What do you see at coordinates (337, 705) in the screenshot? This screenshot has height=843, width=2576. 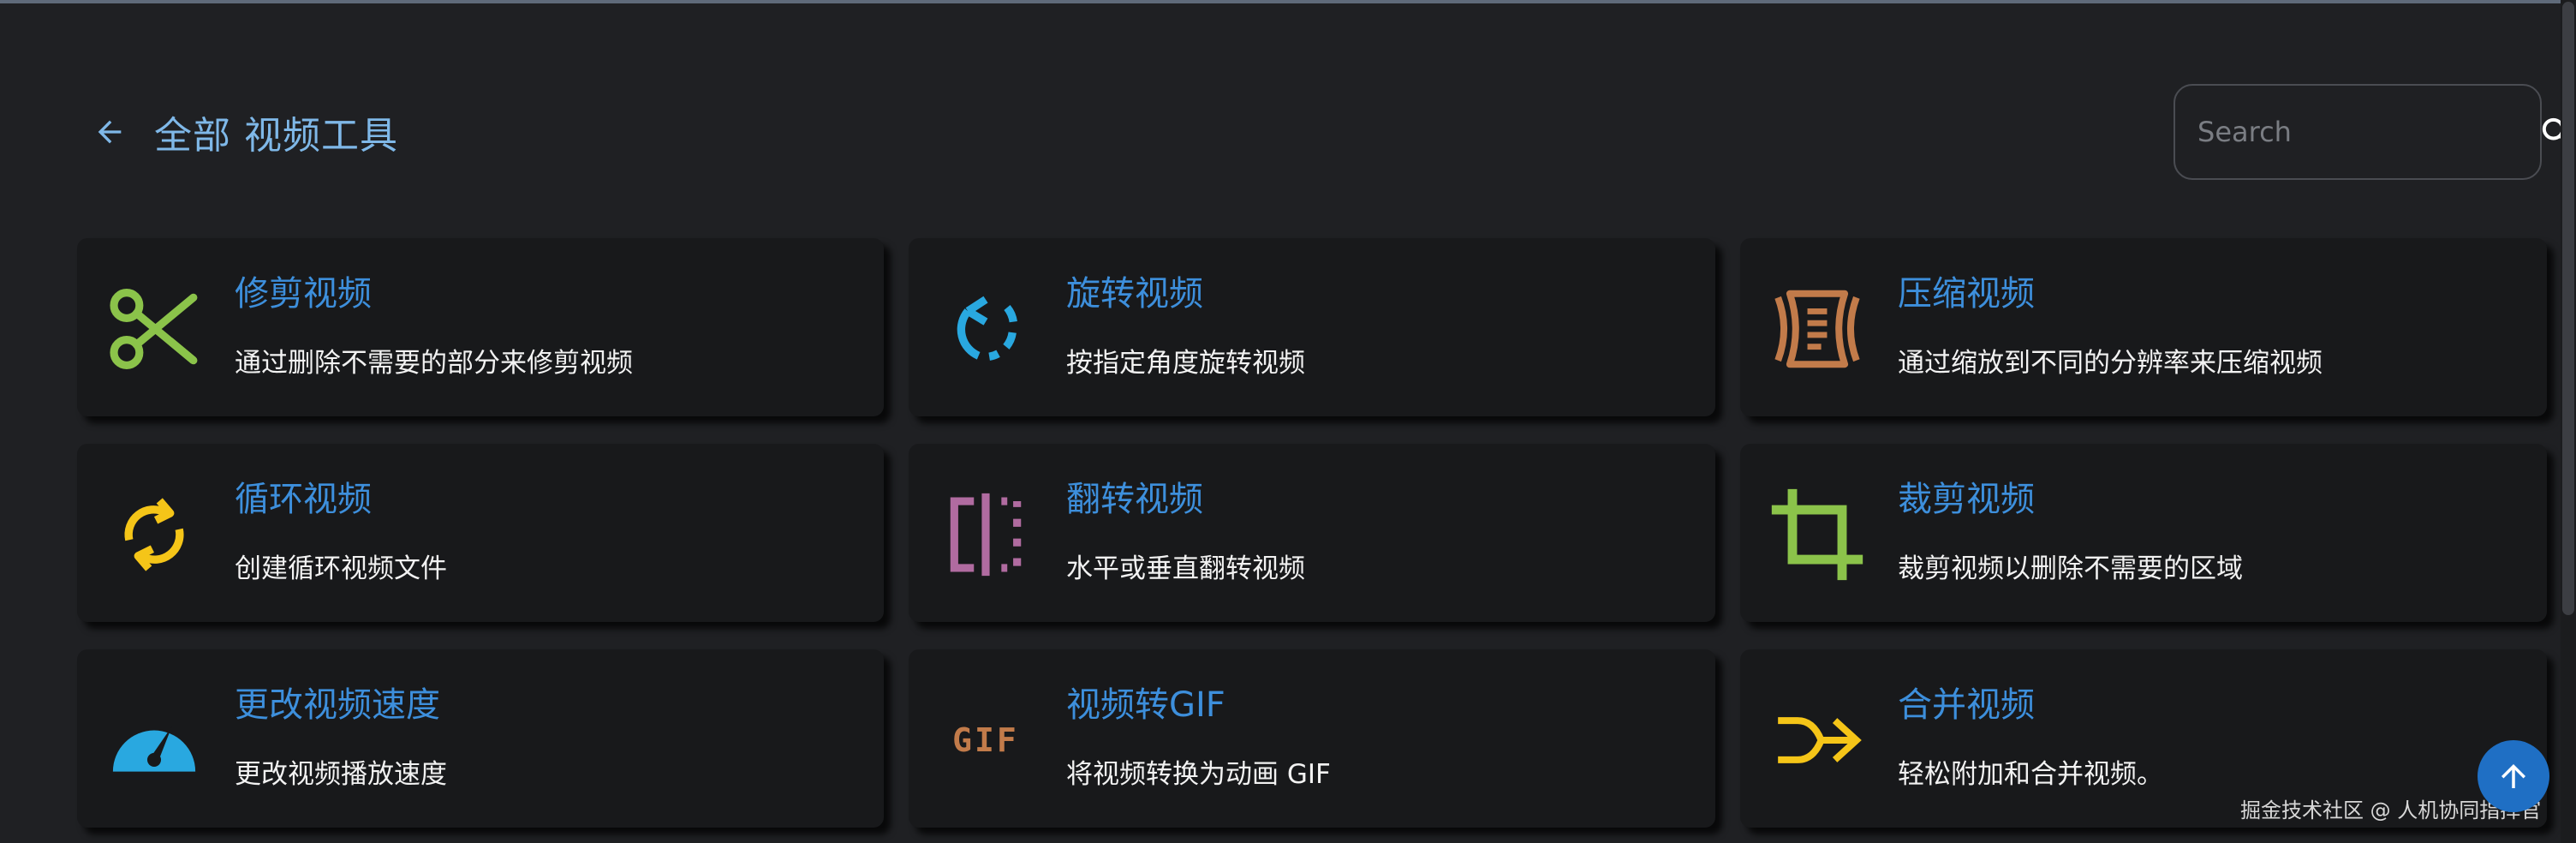 I see `tool-title: 更改视频速度` at bounding box center [337, 705].